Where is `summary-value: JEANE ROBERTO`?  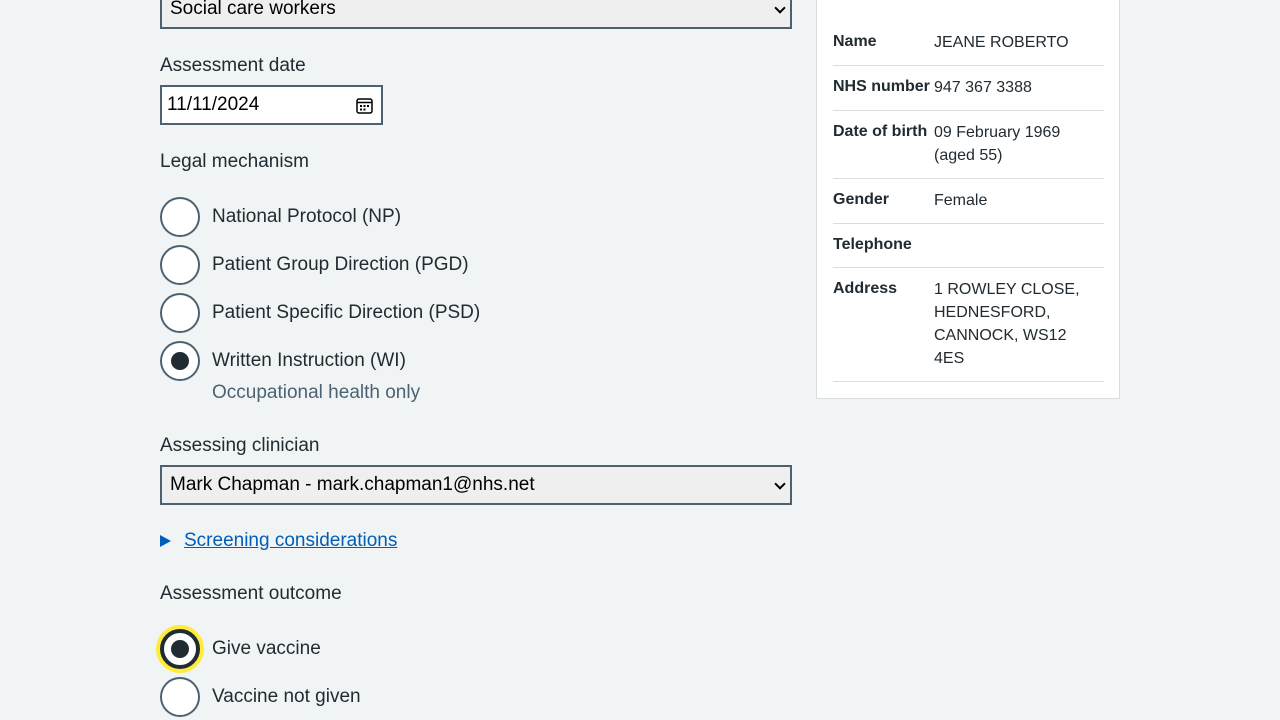
summary-value: JEANE ROBERTO is located at coordinates (1001, 42).